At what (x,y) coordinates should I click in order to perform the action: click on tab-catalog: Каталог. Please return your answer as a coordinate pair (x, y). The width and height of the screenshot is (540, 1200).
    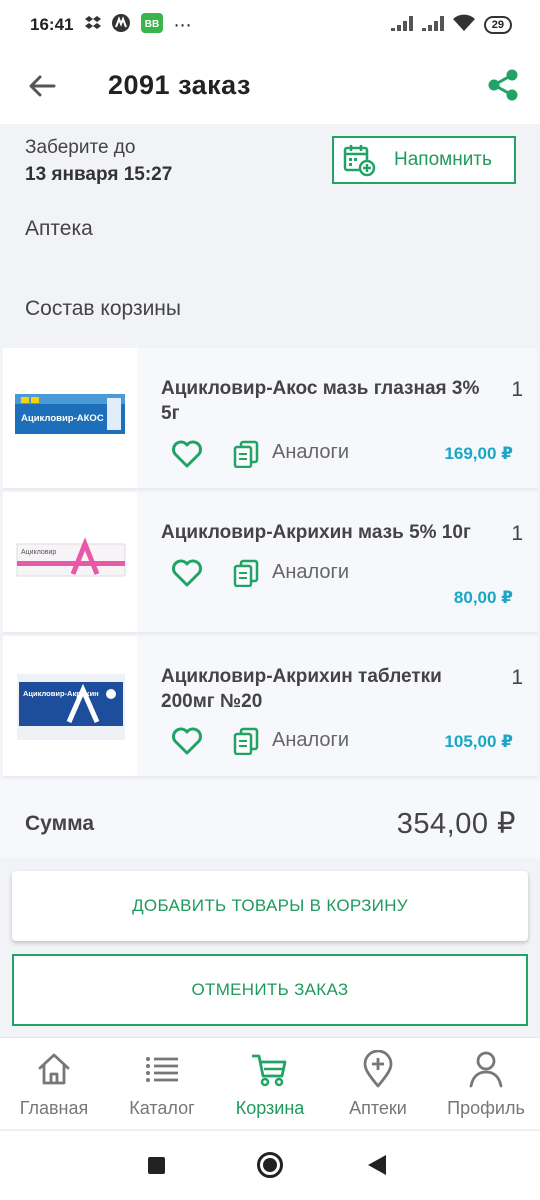
    Looking at the image, I should click on (162, 1084).